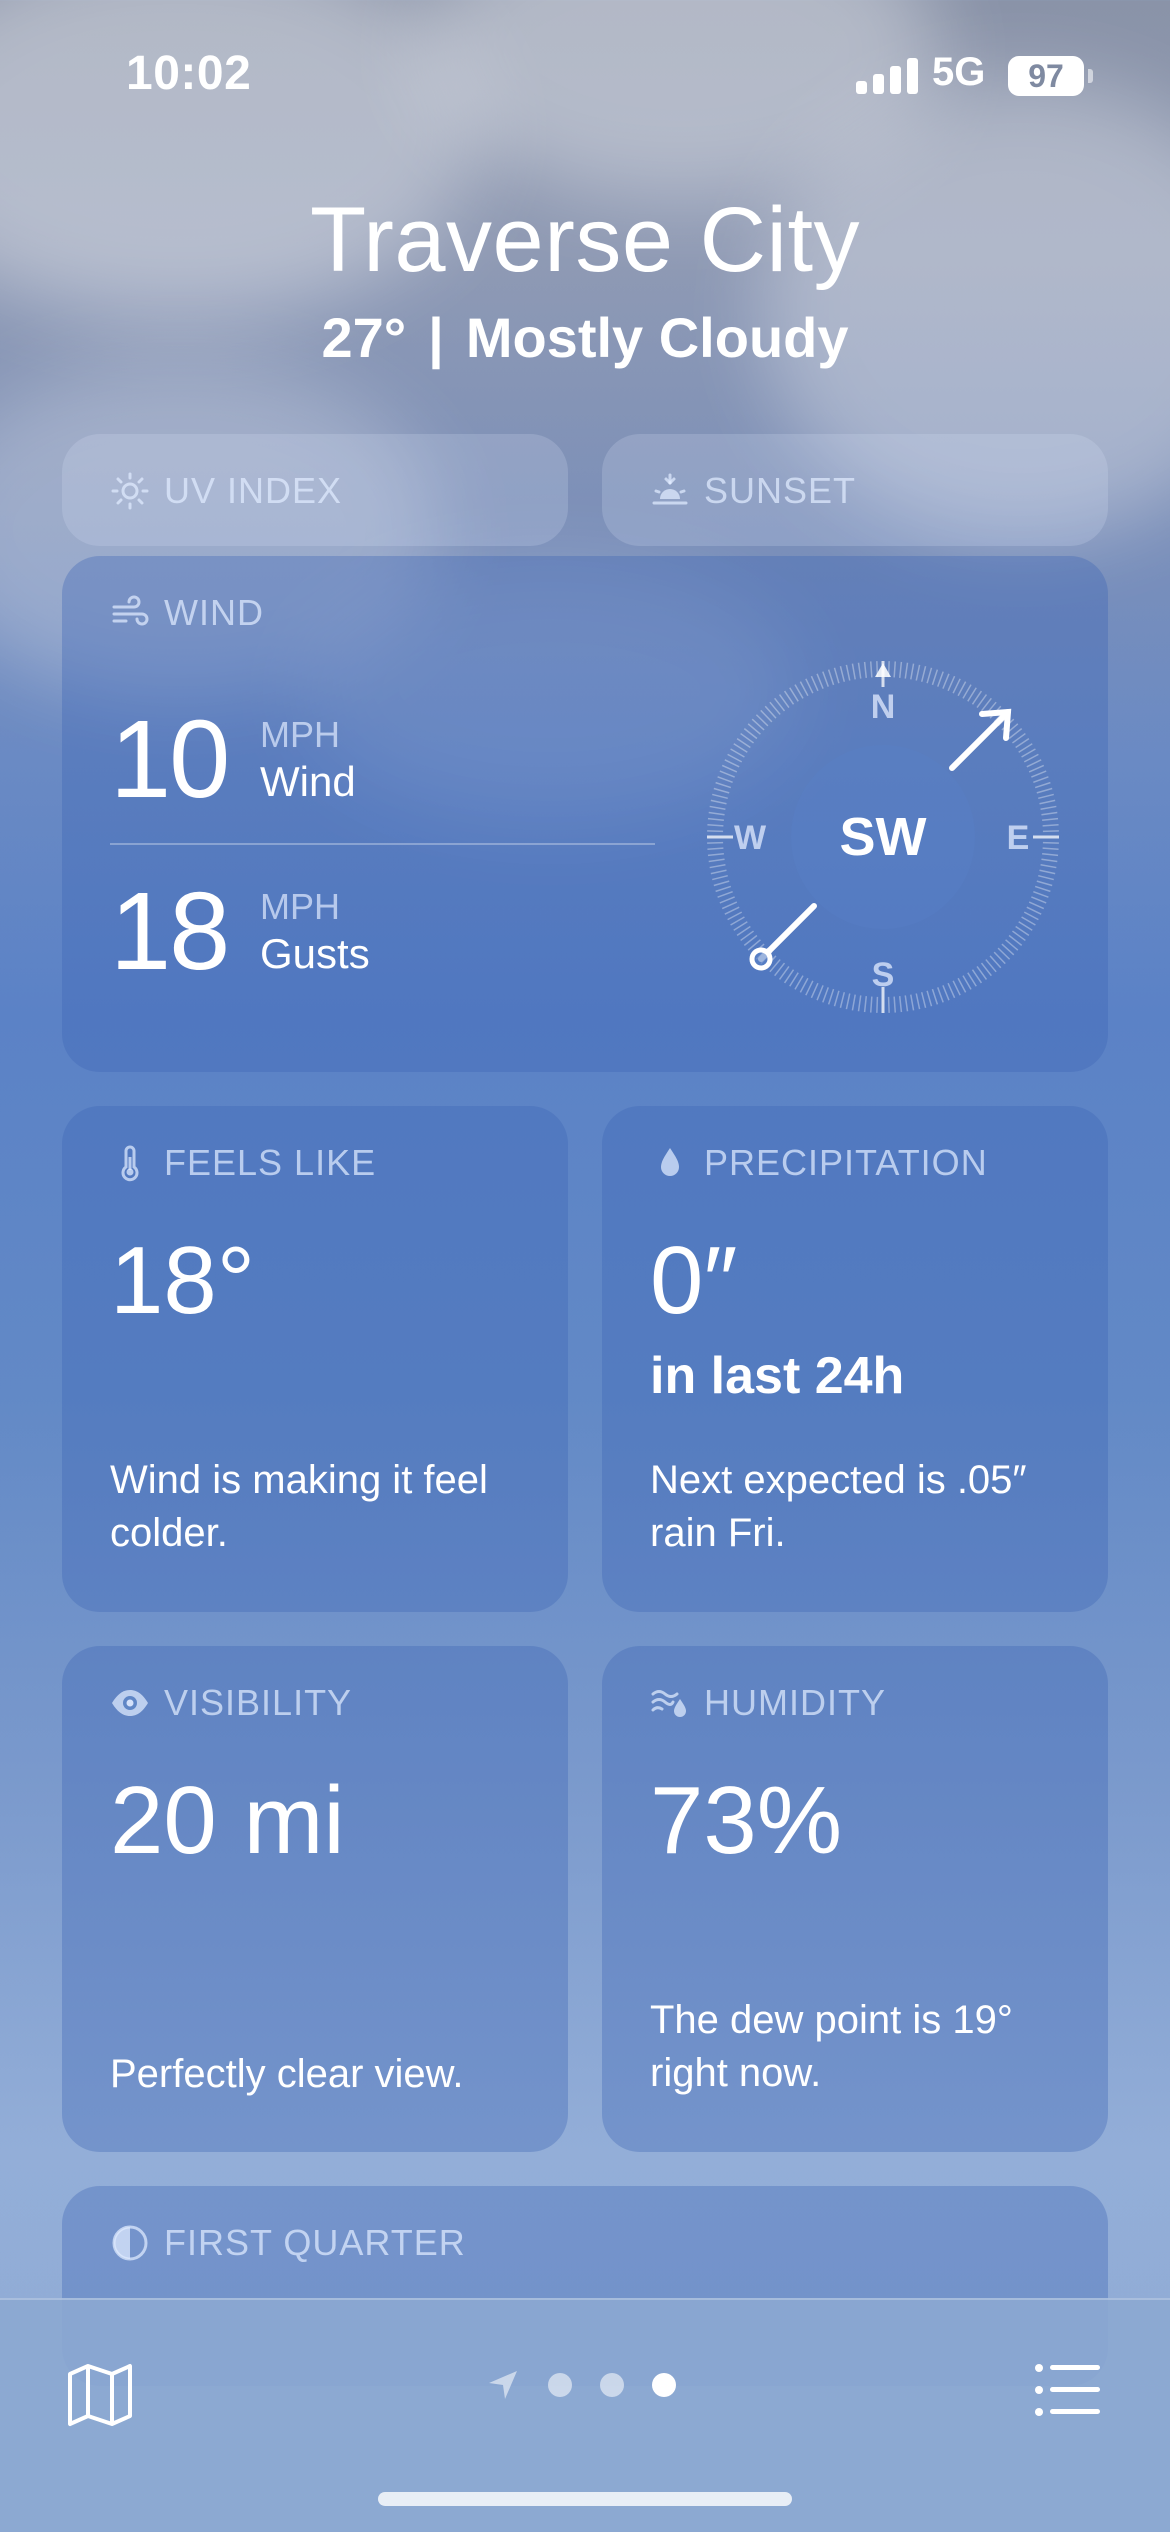 The width and height of the screenshot is (1170, 2532). I want to click on feels-like-header: FEELS LIKE, so click(243, 1163).